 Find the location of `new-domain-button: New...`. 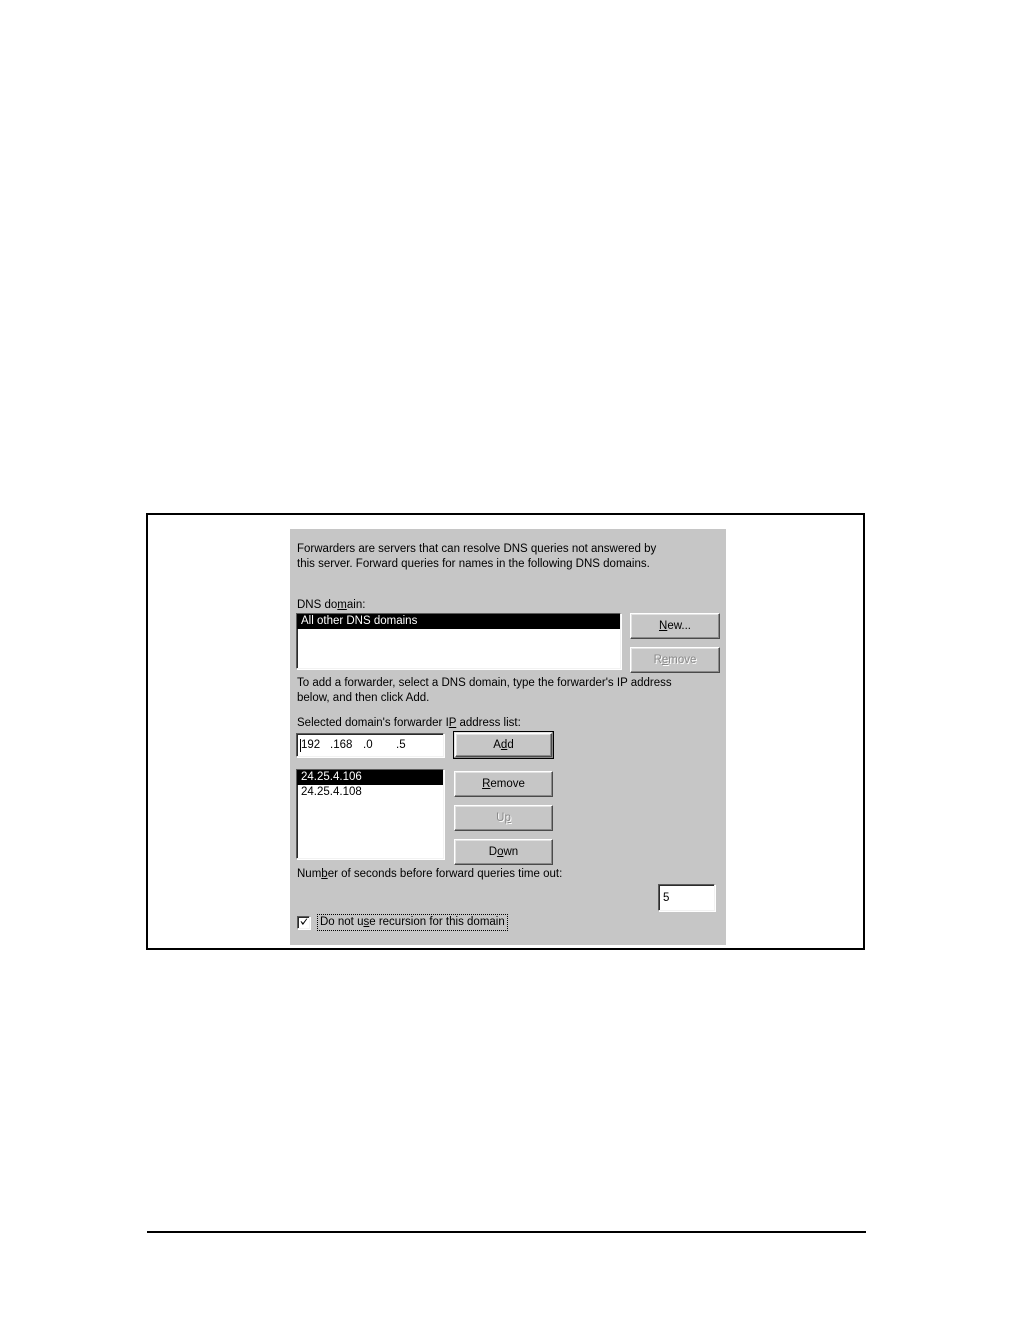

new-domain-button: New... is located at coordinates (675, 626).